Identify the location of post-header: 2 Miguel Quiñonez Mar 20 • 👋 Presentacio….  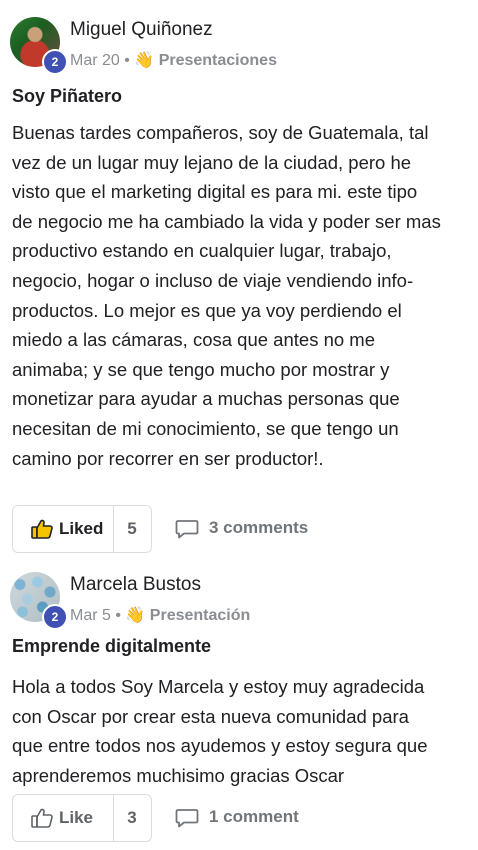
(240, 47).